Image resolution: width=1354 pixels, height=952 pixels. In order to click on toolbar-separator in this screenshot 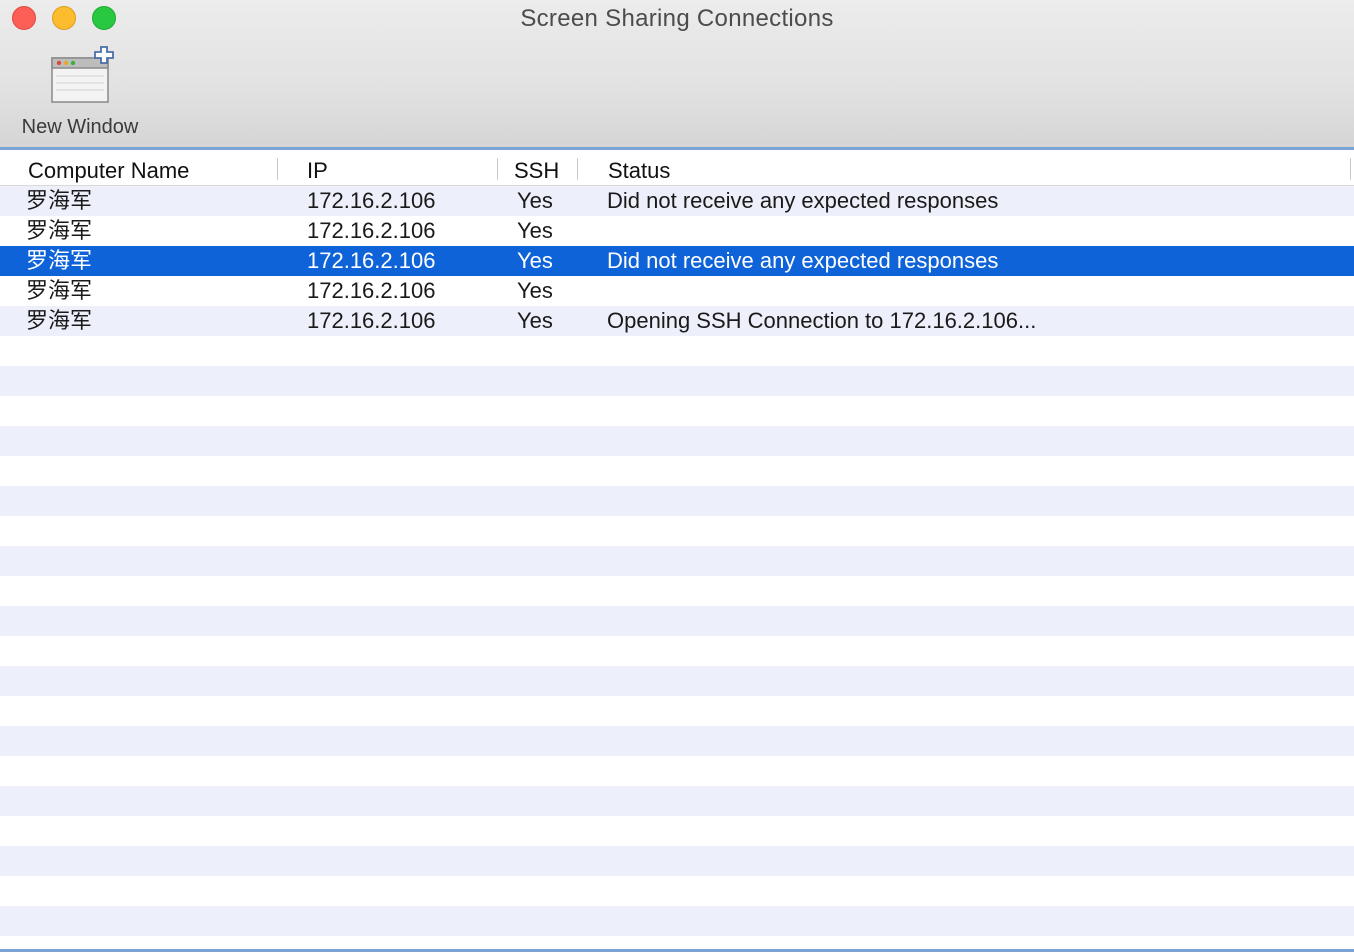, I will do `click(677, 148)`.